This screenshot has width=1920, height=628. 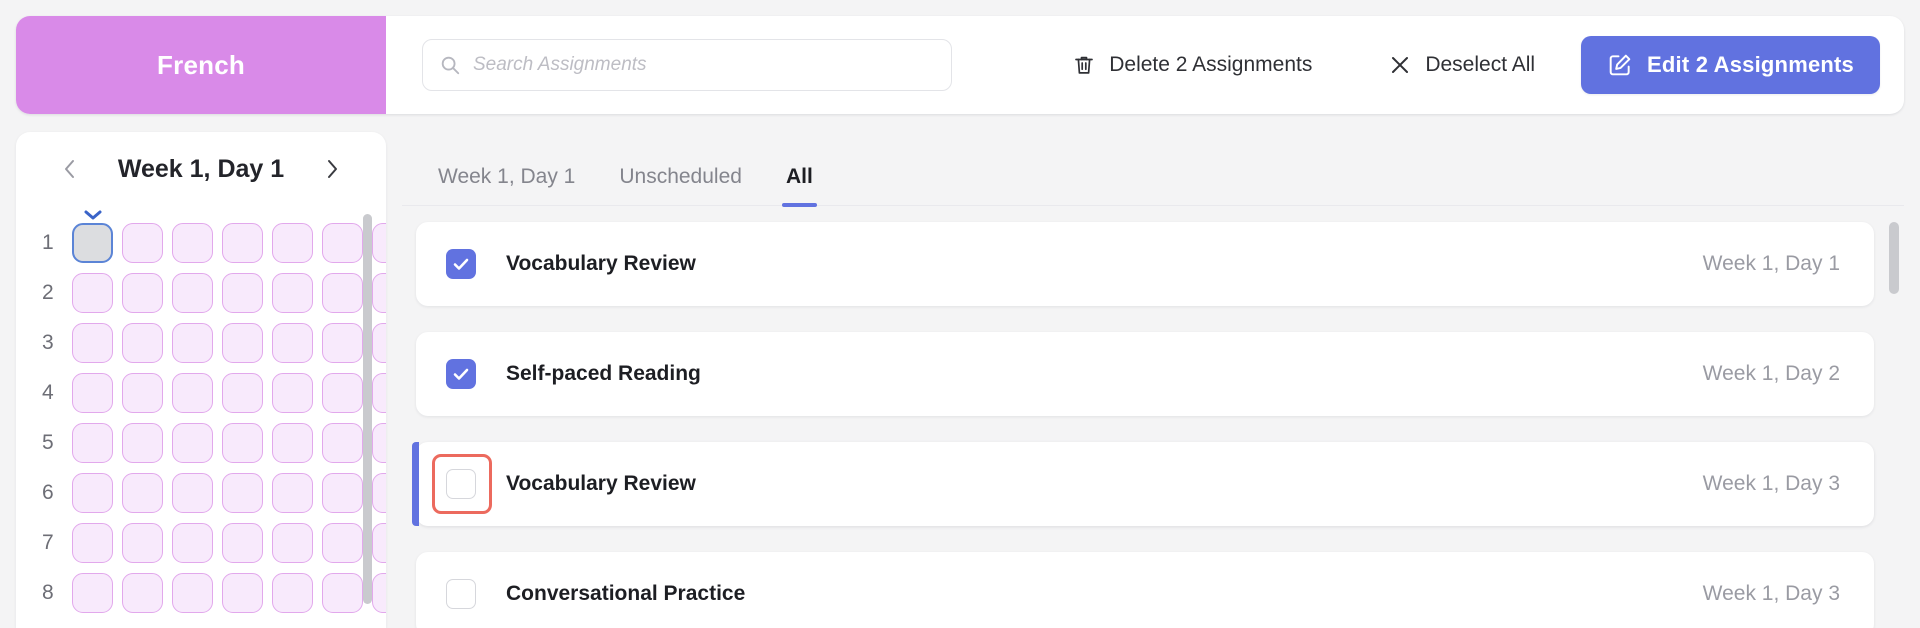 What do you see at coordinates (1211, 64) in the screenshot?
I see `delete-assignments-label: Delete 2 Assignments` at bounding box center [1211, 64].